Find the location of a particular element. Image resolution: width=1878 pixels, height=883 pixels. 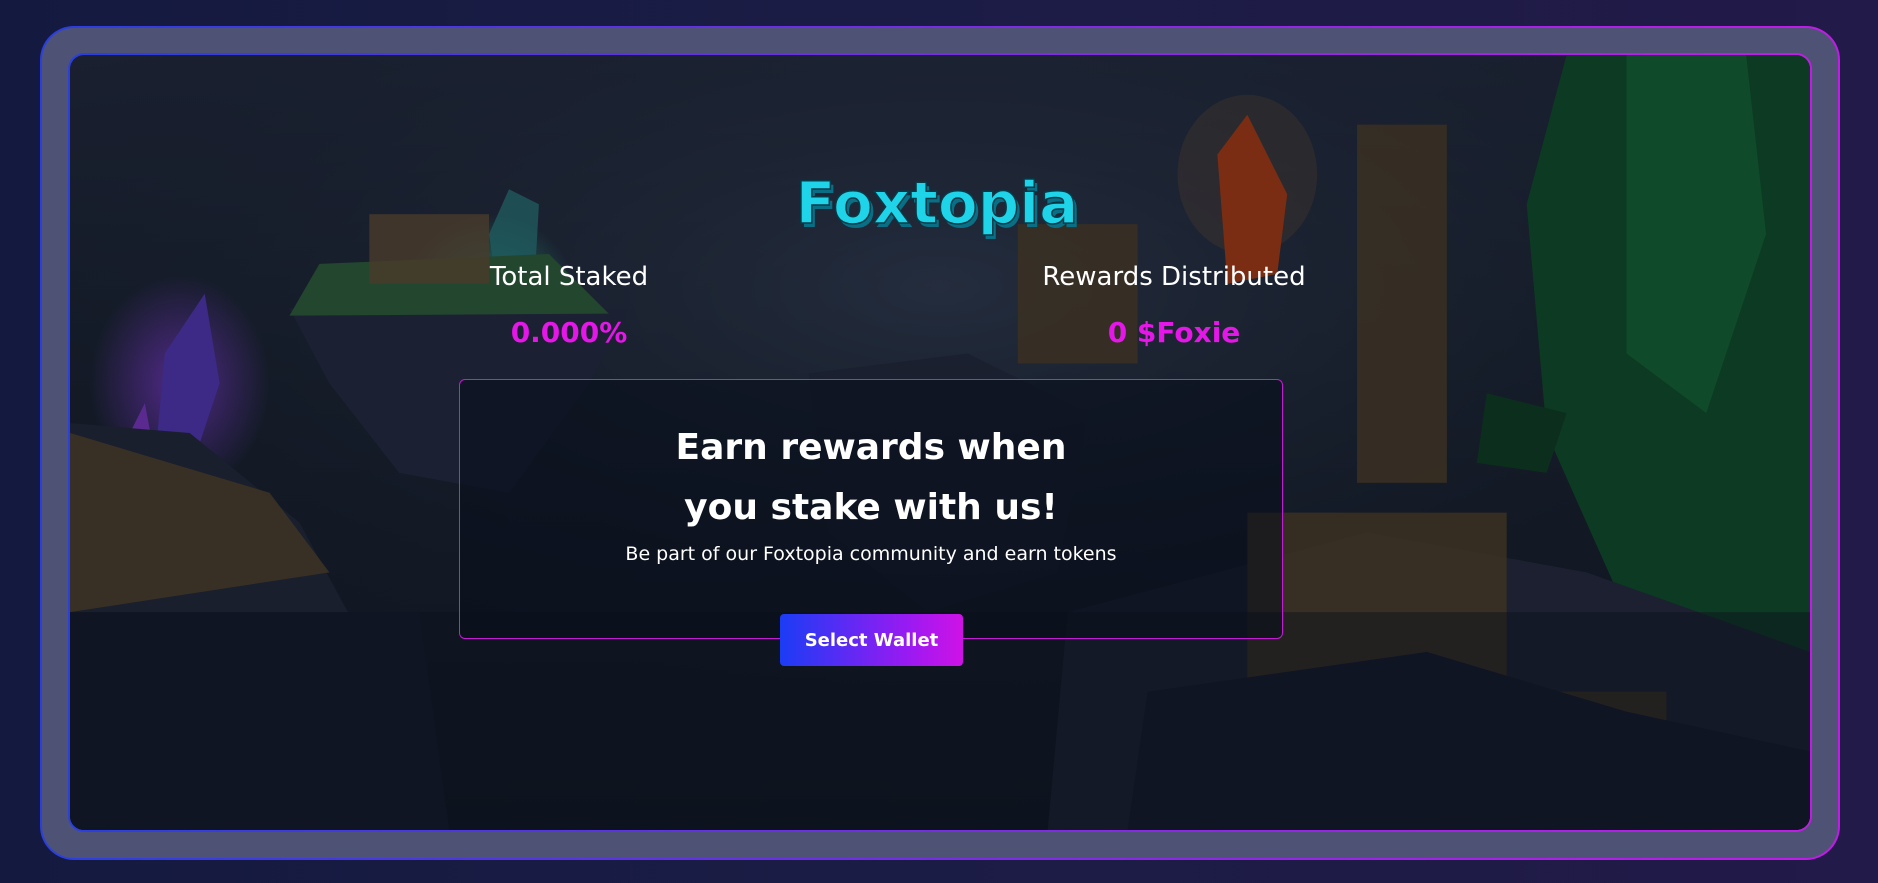

logo-wordmark: Foxtopia Foxtopia is located at coordinates (938, 207).